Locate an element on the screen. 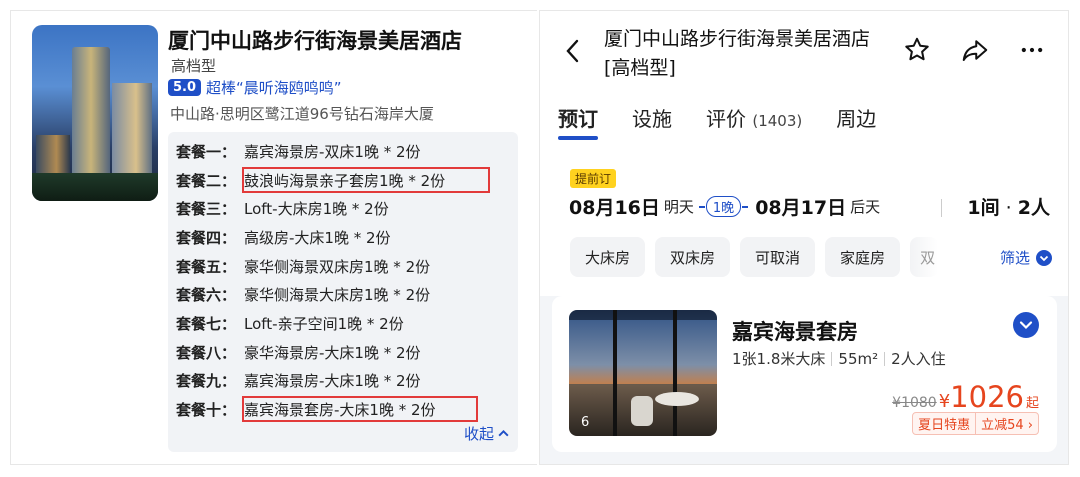 Image resolution: width=1080 pixels, height=477 pixels. photo-trees is located at coordinates (95, 187).